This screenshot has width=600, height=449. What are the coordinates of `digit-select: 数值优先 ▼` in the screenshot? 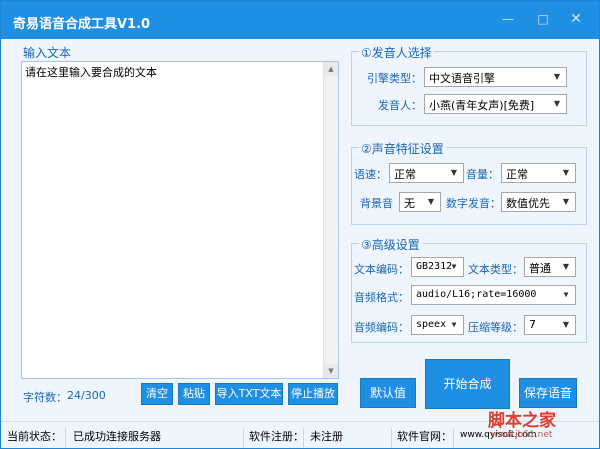 It's located at (538, 202).